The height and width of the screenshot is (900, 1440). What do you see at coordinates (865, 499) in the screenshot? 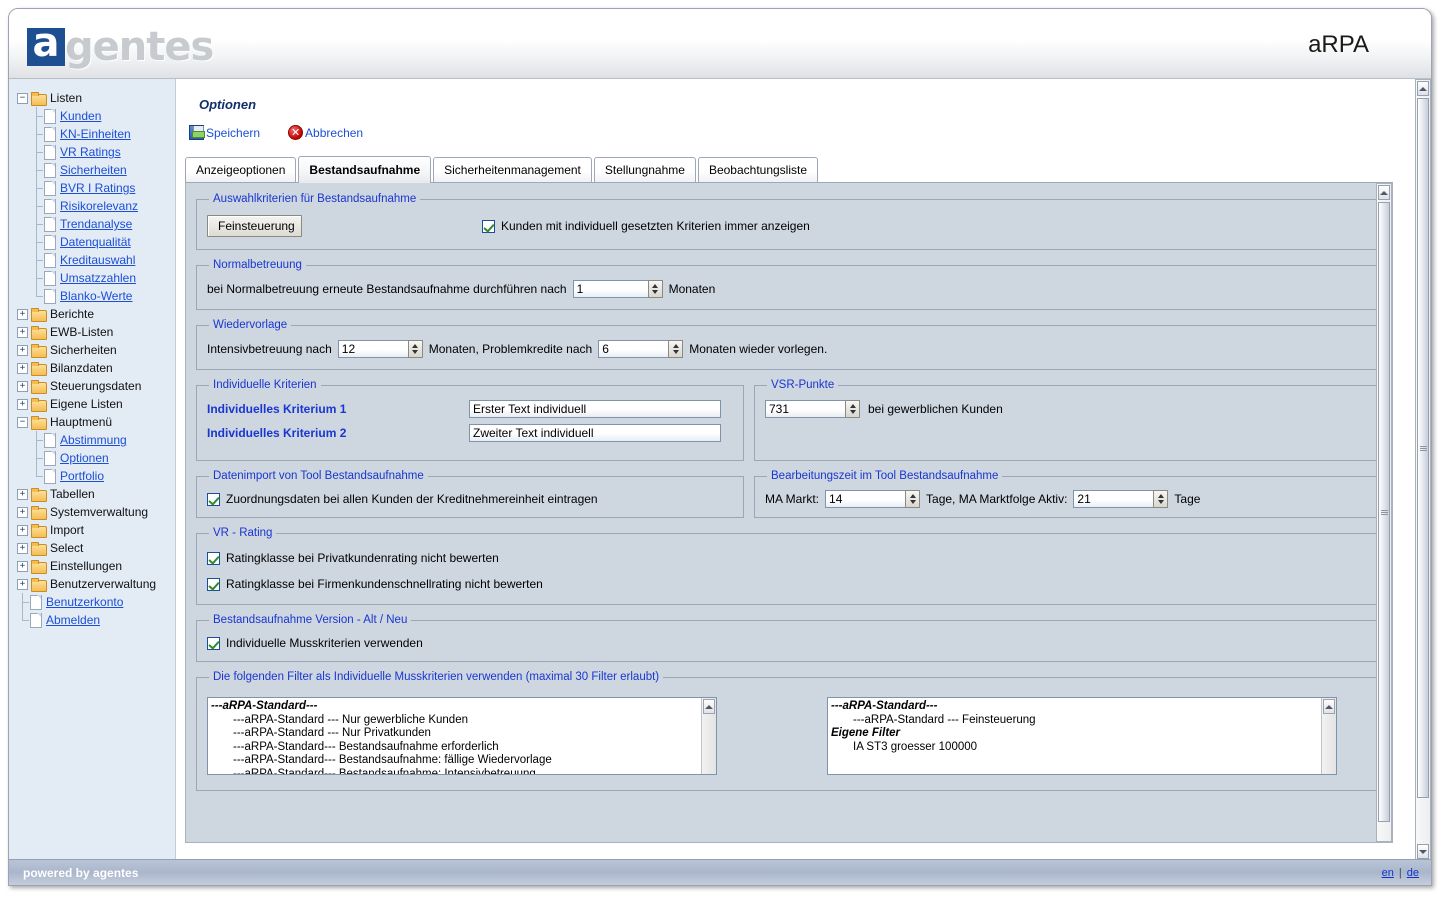
I see `ma-markt-input` at bounding box center [865, 499].